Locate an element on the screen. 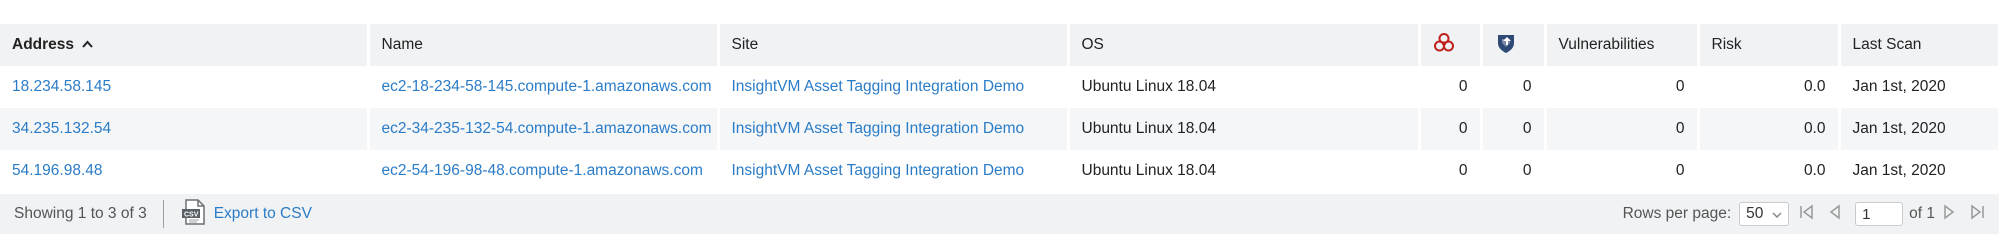  column-header-vulnerabilities: Vulnerabilities is located at coordinates (1622, 45).